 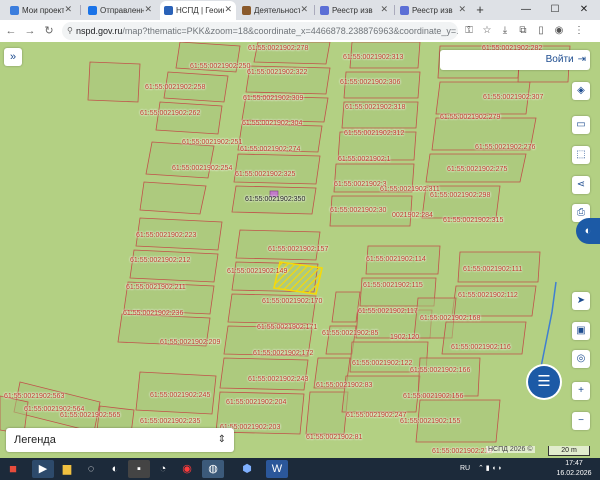 What do you see at coordinates (548, 327) in the screenshot?
I see `boundary-line` at bounding box center [548, 327].